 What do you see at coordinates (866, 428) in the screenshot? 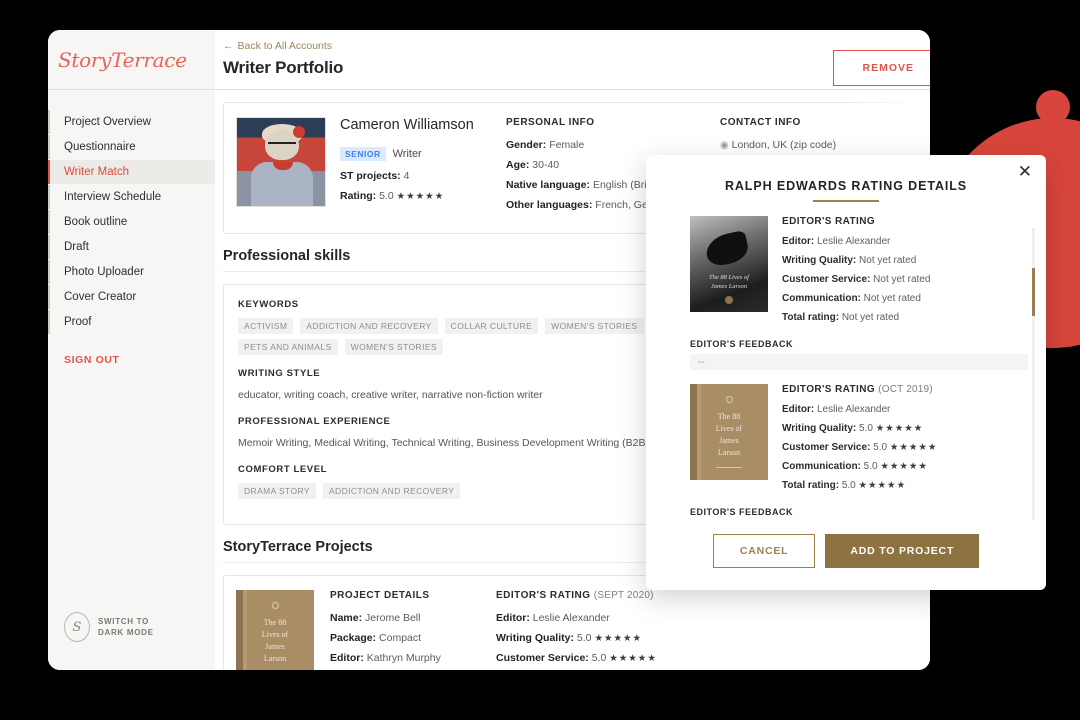
I see `writing-quality-value: 5.0` at bounding box center [866, 428].